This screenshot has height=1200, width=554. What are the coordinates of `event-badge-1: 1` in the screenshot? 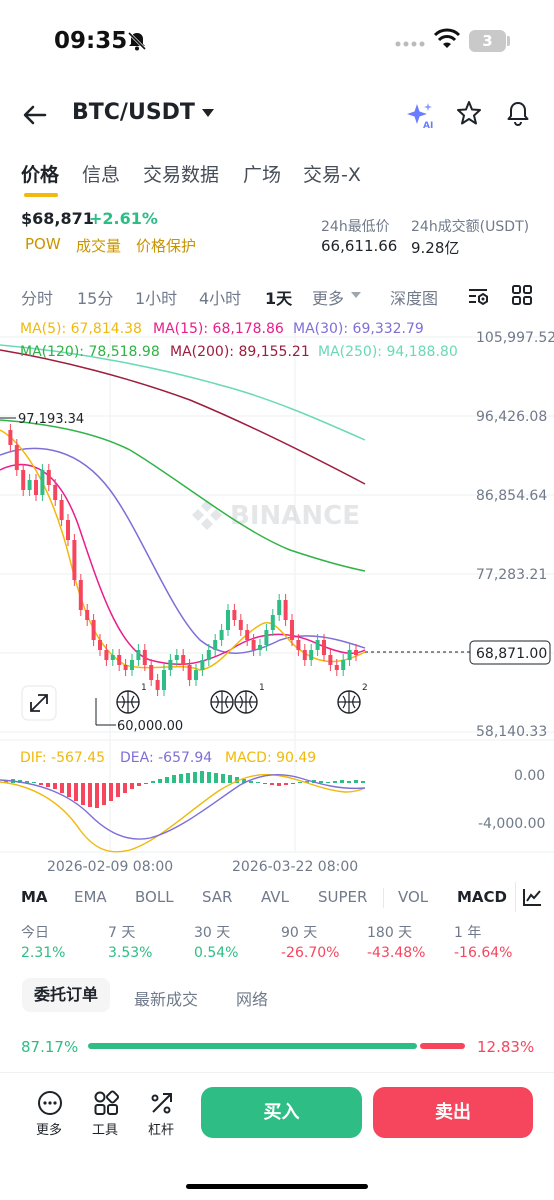 It's located at (131, 698).